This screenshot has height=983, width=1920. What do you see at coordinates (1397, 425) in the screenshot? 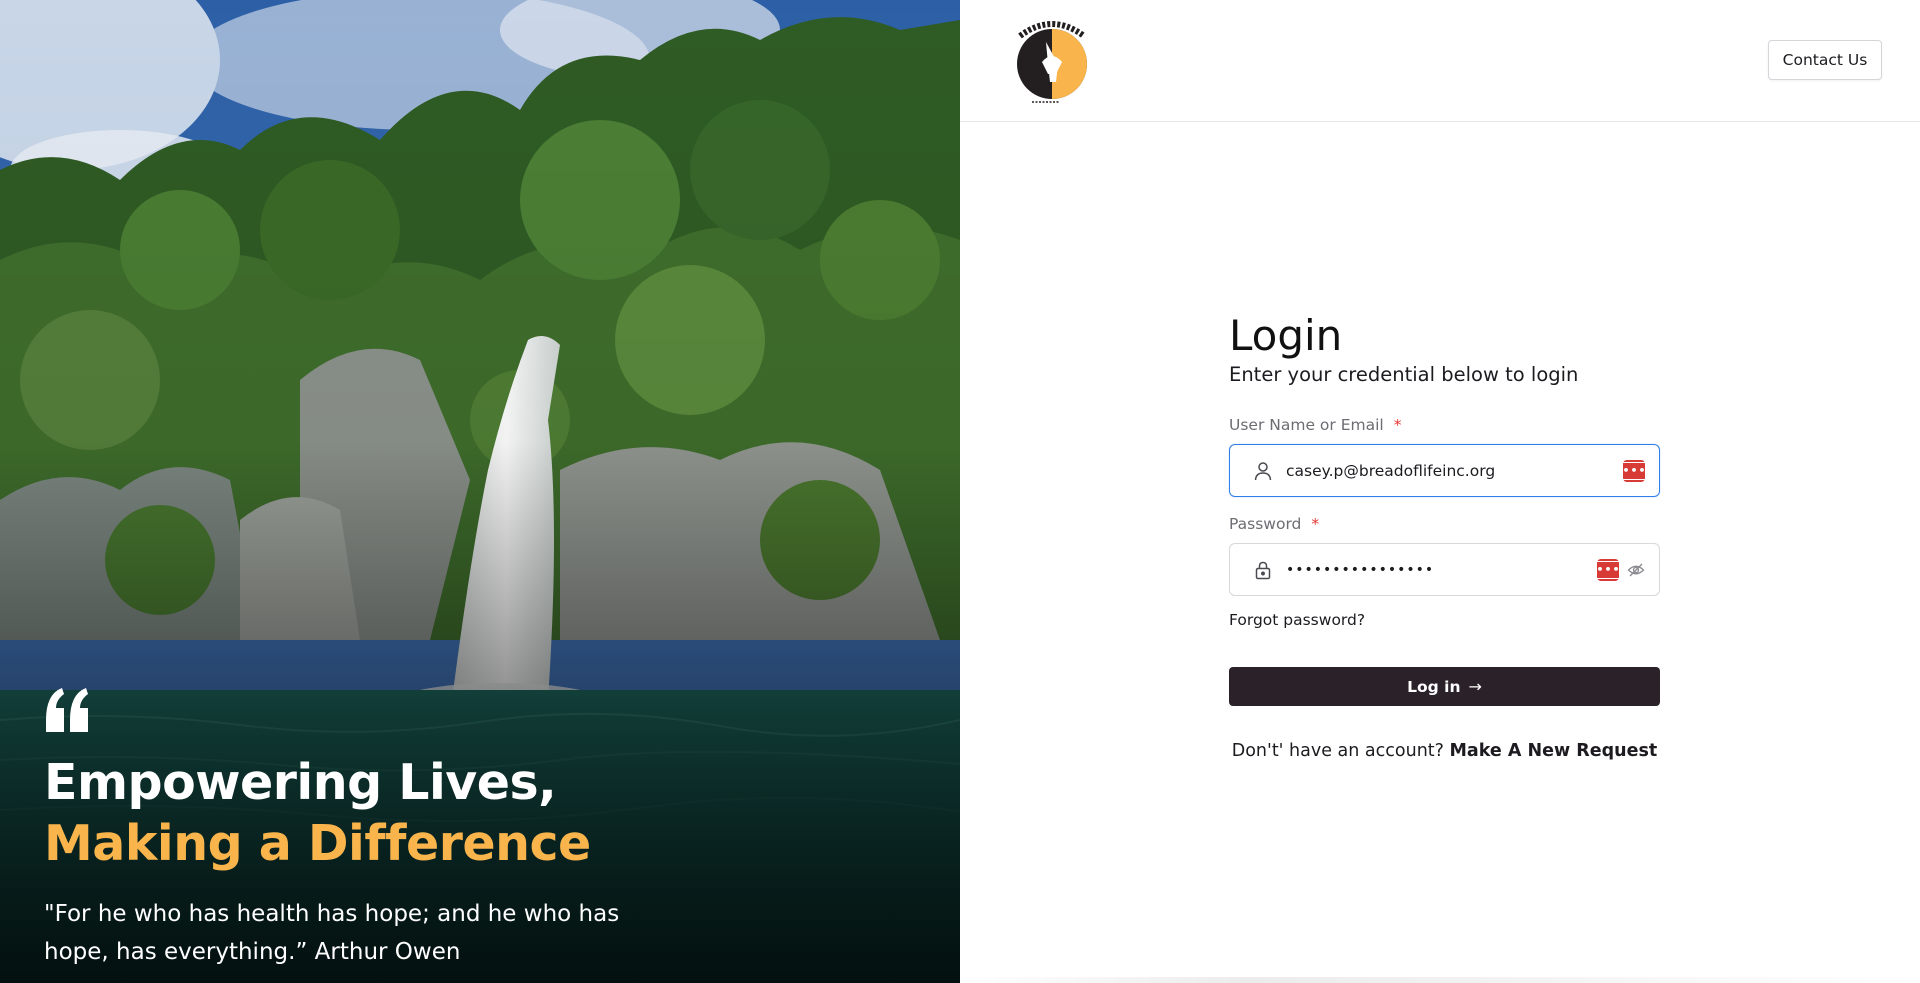
I see `username-required-mark: *` at bounding box center [1397, 425].